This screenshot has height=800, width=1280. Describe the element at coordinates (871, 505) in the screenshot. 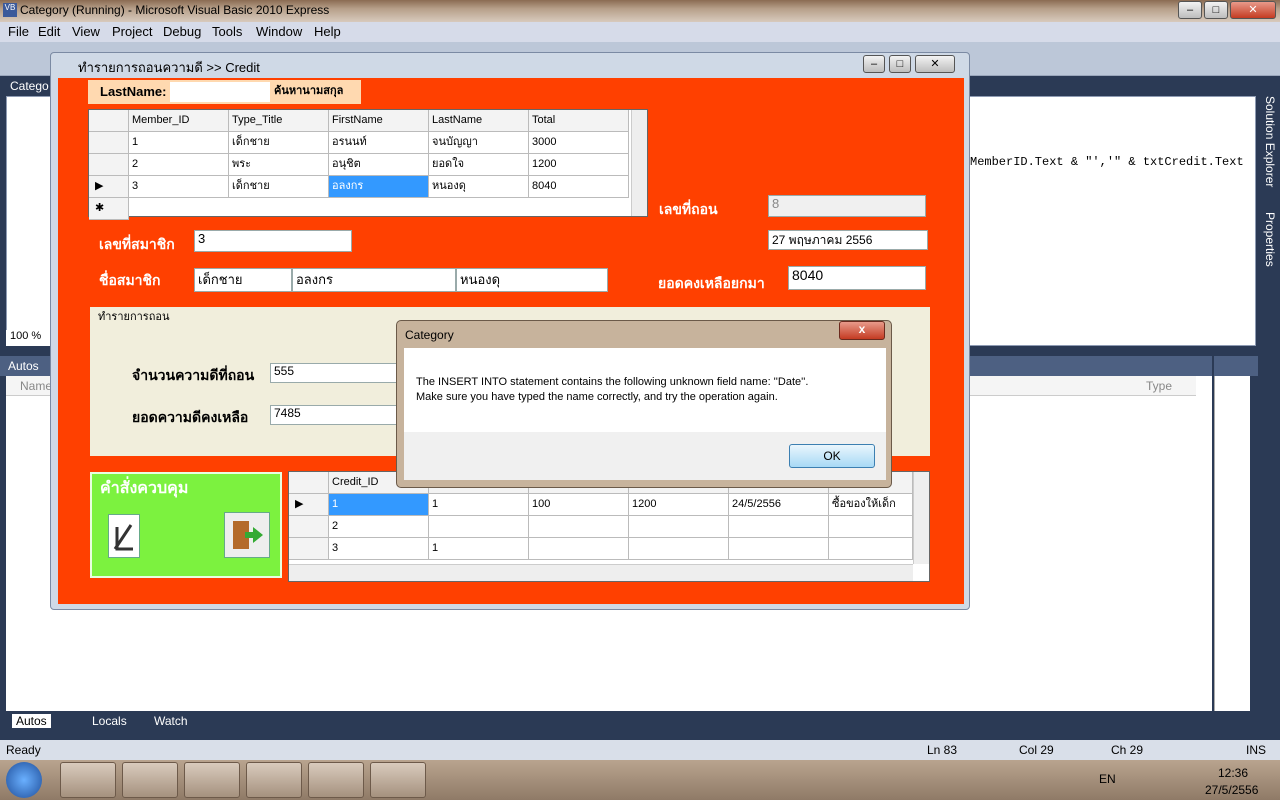

I see `grid-cell: ซื้อของให้เด็ก` at that location.